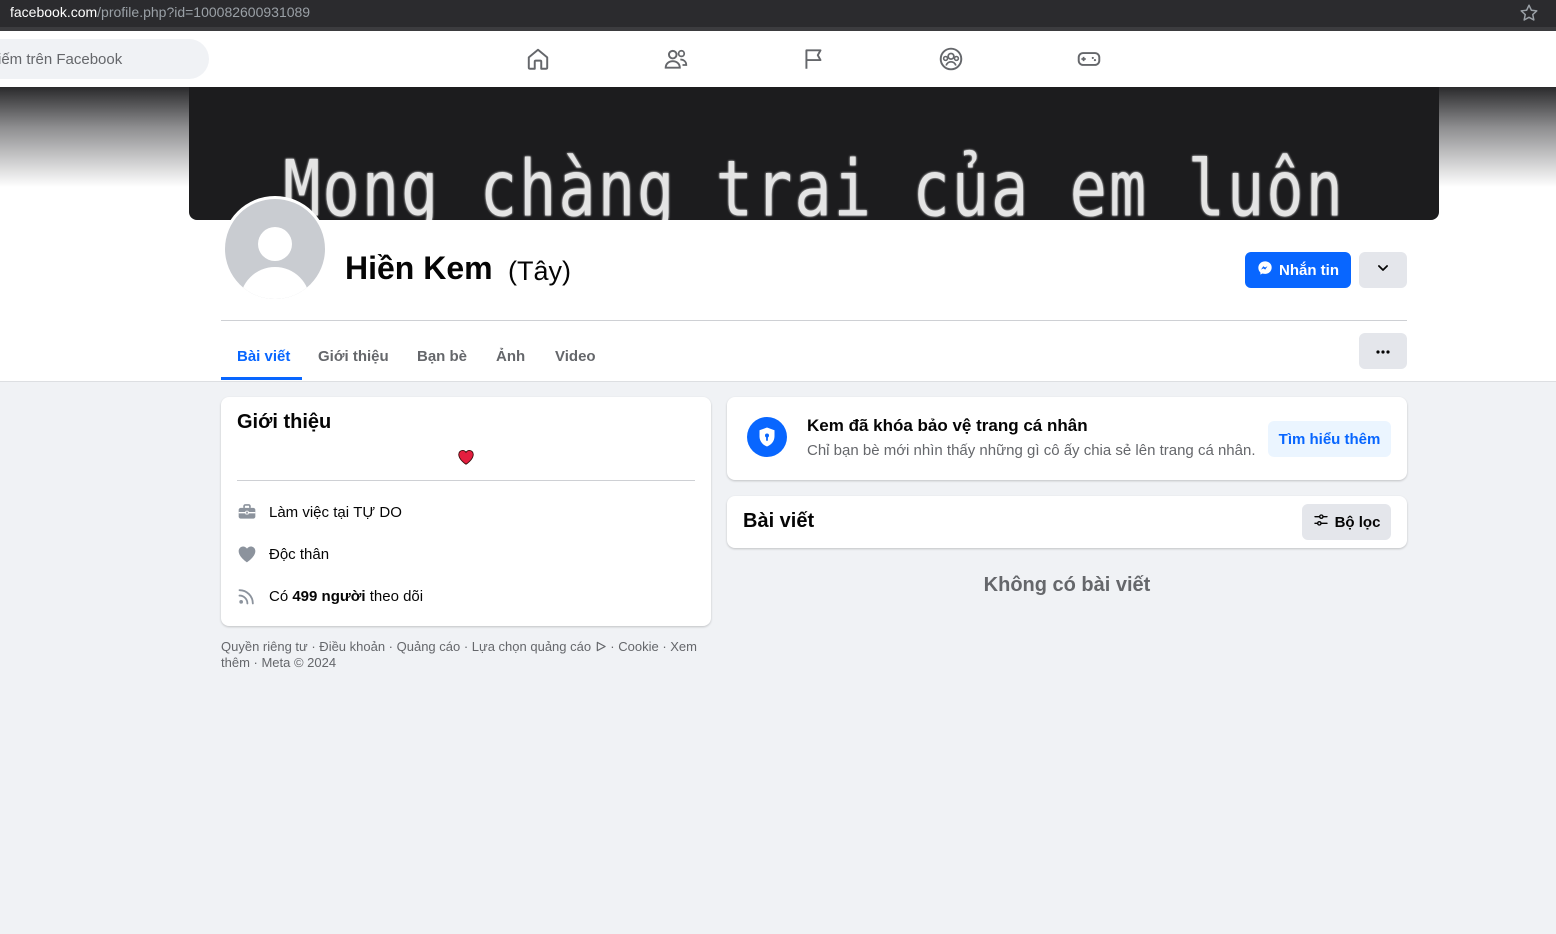  What do you see at coordinates (1265, 270) in the screenshot?
I see `messenger-icon` at bounding box center [1265, 270].